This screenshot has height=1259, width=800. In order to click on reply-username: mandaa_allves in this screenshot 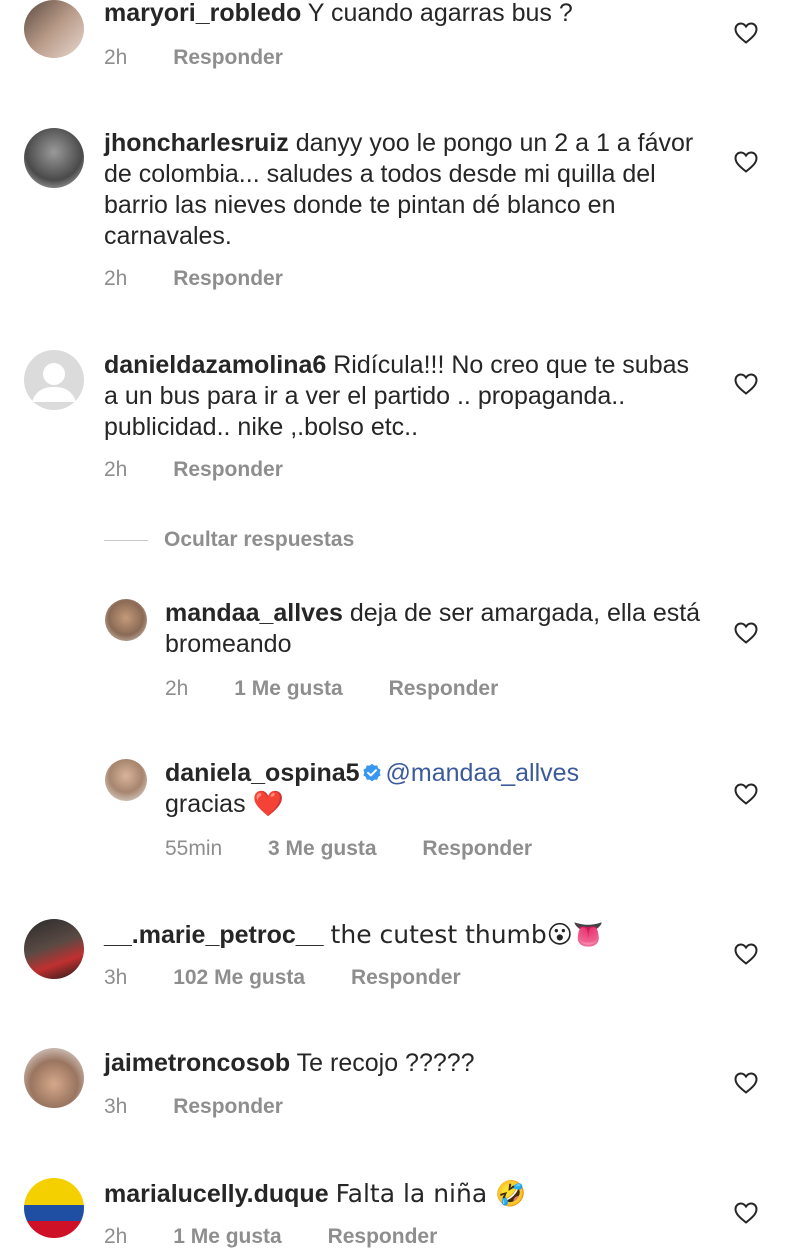, I will do `click(254, 613)`.